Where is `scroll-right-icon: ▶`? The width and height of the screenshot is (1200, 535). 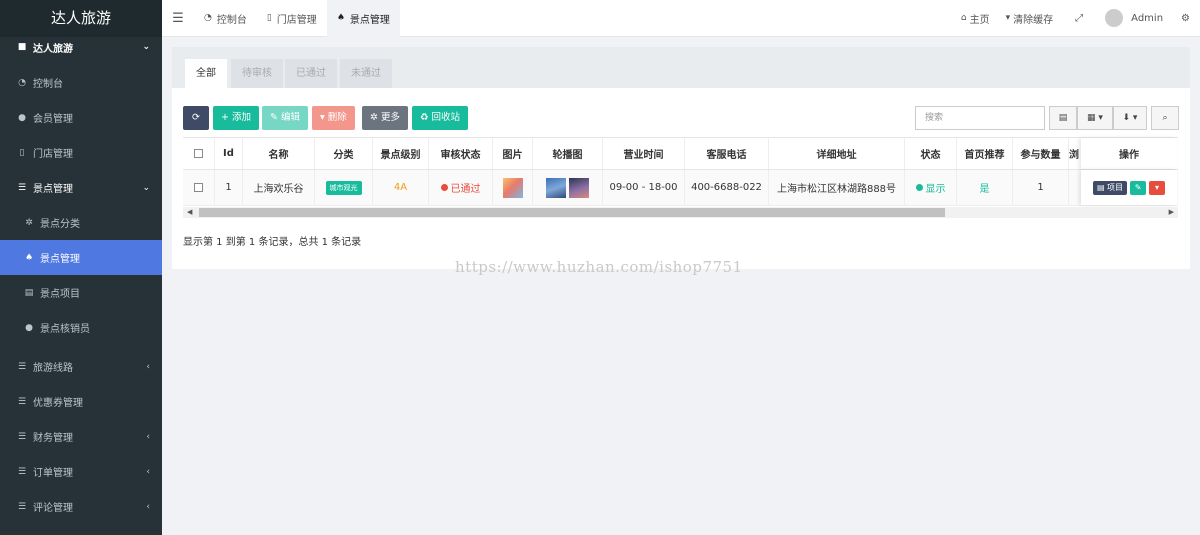 scroll-right-icon: ▶ is located at coordinates (1171, 212).